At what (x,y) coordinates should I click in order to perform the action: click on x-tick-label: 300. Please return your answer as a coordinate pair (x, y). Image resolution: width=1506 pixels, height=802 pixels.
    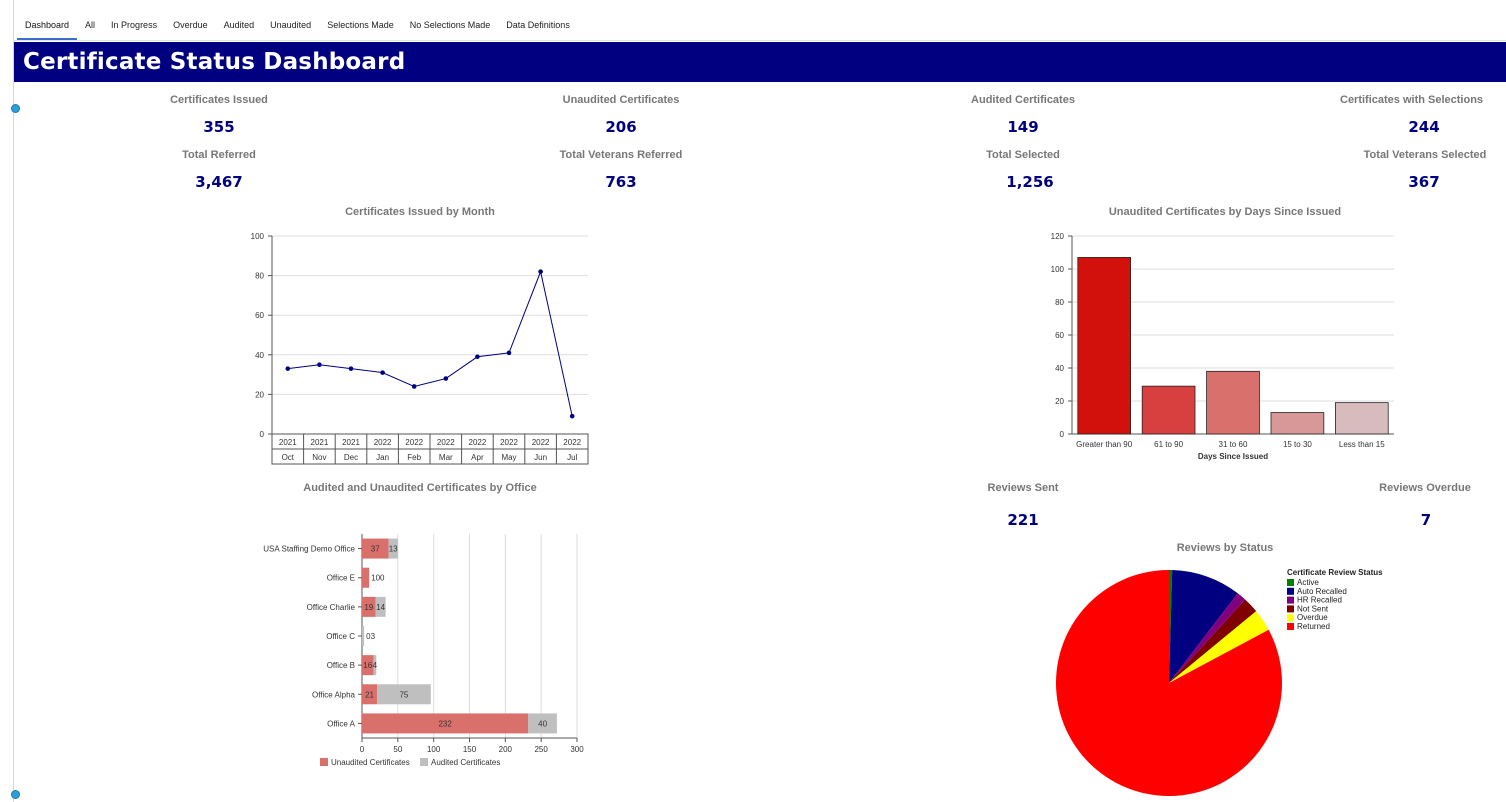
    Looking at the image, I should click on (577, 749).